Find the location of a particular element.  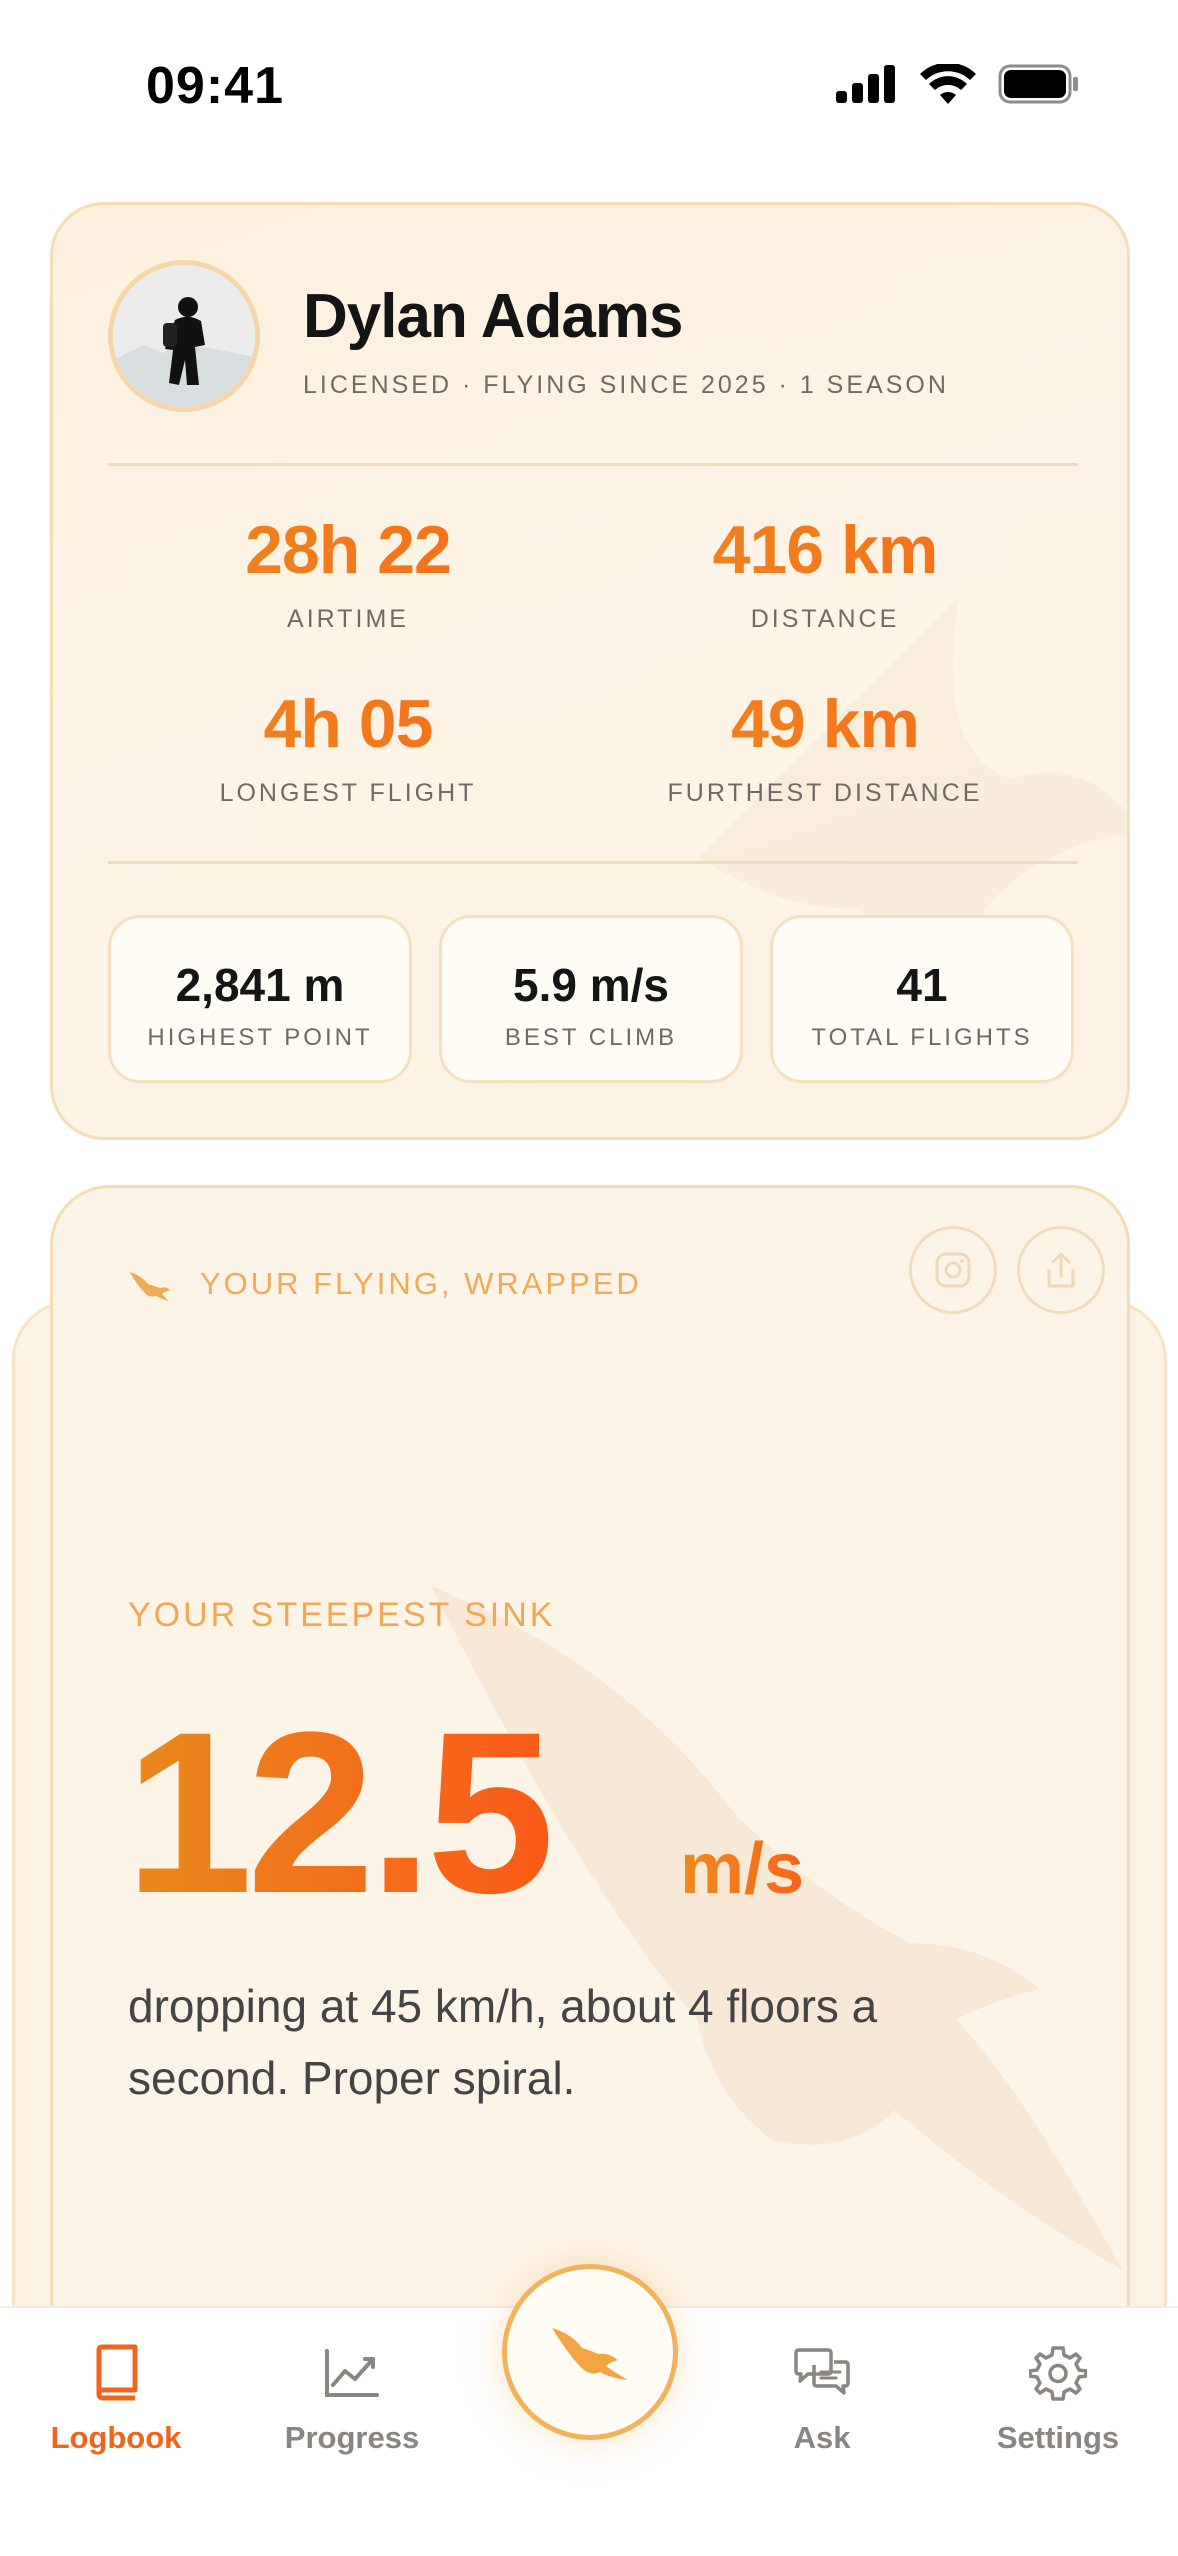

stat-airtime: 28h 22 AIRTIME is located at coordinates (348, 572).